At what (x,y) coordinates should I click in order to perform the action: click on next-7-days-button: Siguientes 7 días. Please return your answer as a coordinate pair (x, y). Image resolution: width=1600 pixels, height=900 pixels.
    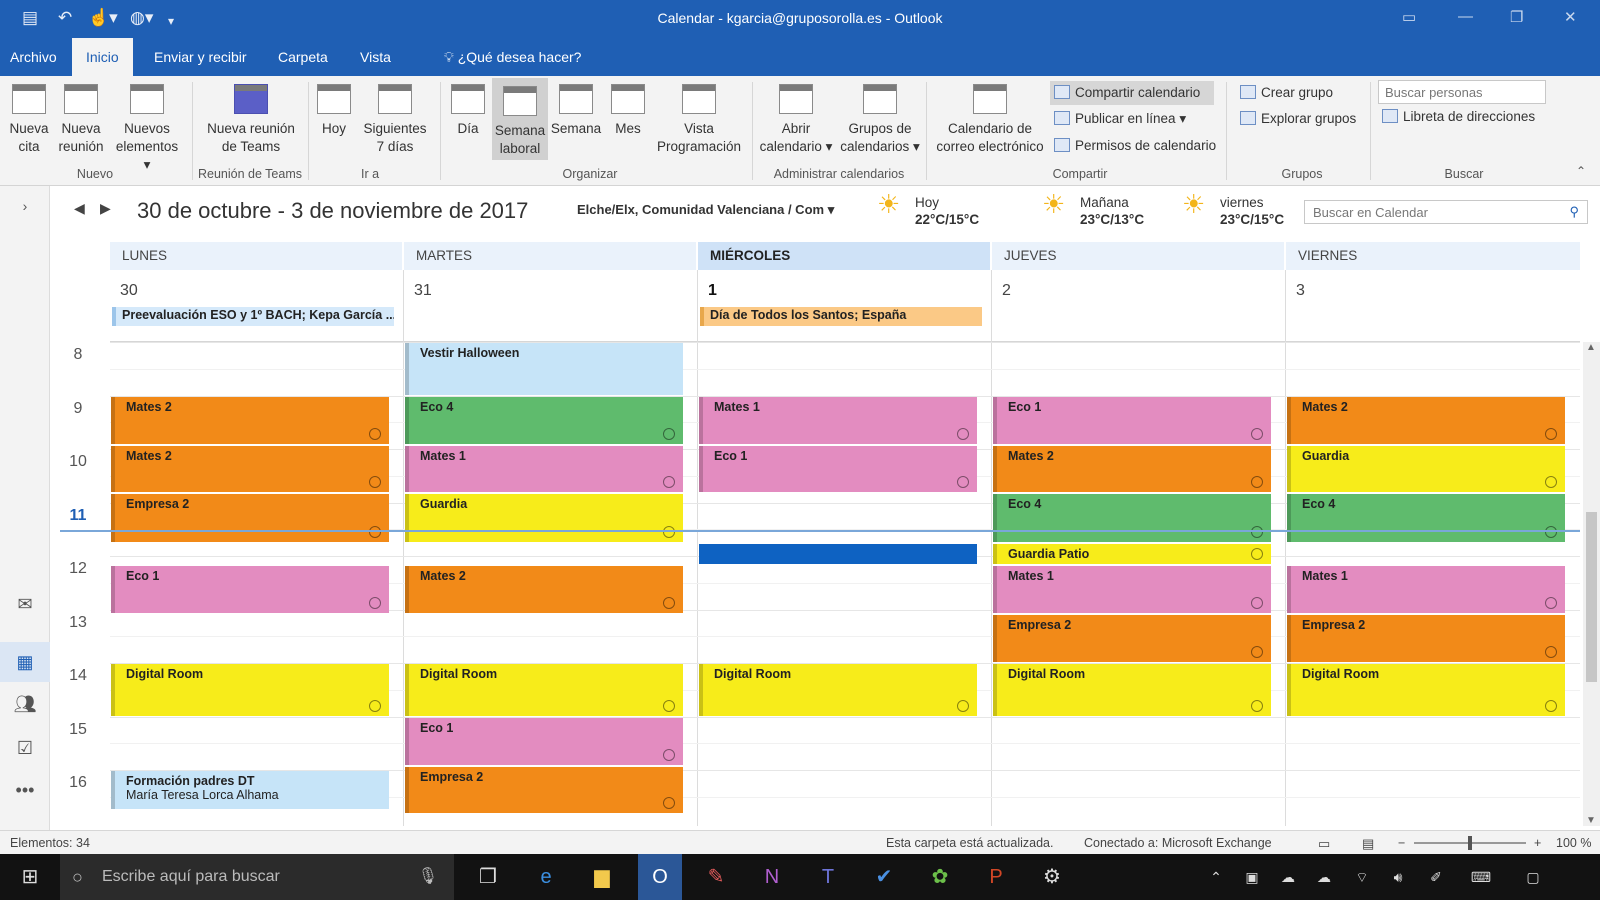
    Looking at the image, I should click on (395, 116).